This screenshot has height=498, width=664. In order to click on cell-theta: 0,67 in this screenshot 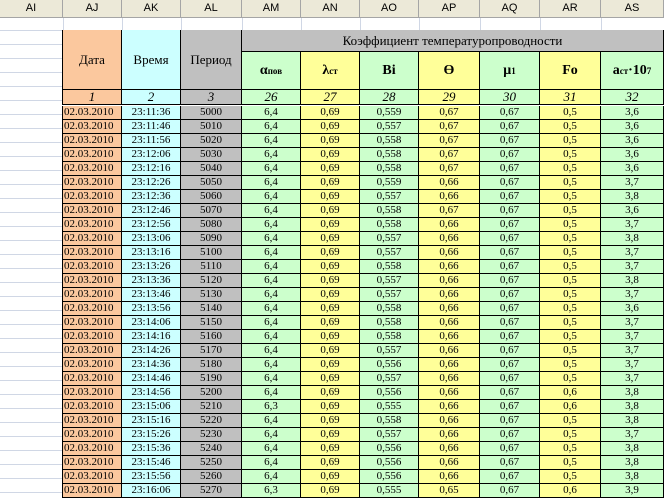, I will do `click(449, 155)`.